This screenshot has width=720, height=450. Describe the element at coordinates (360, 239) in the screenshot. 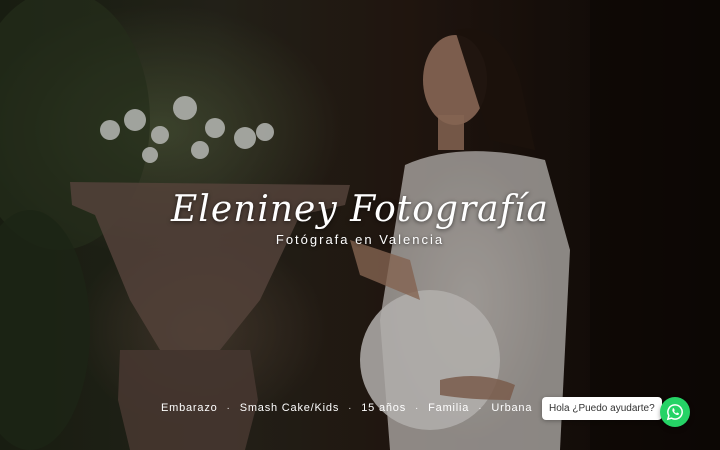

I see `site-subtitle: Fotógrafa en Valencia` at that location.